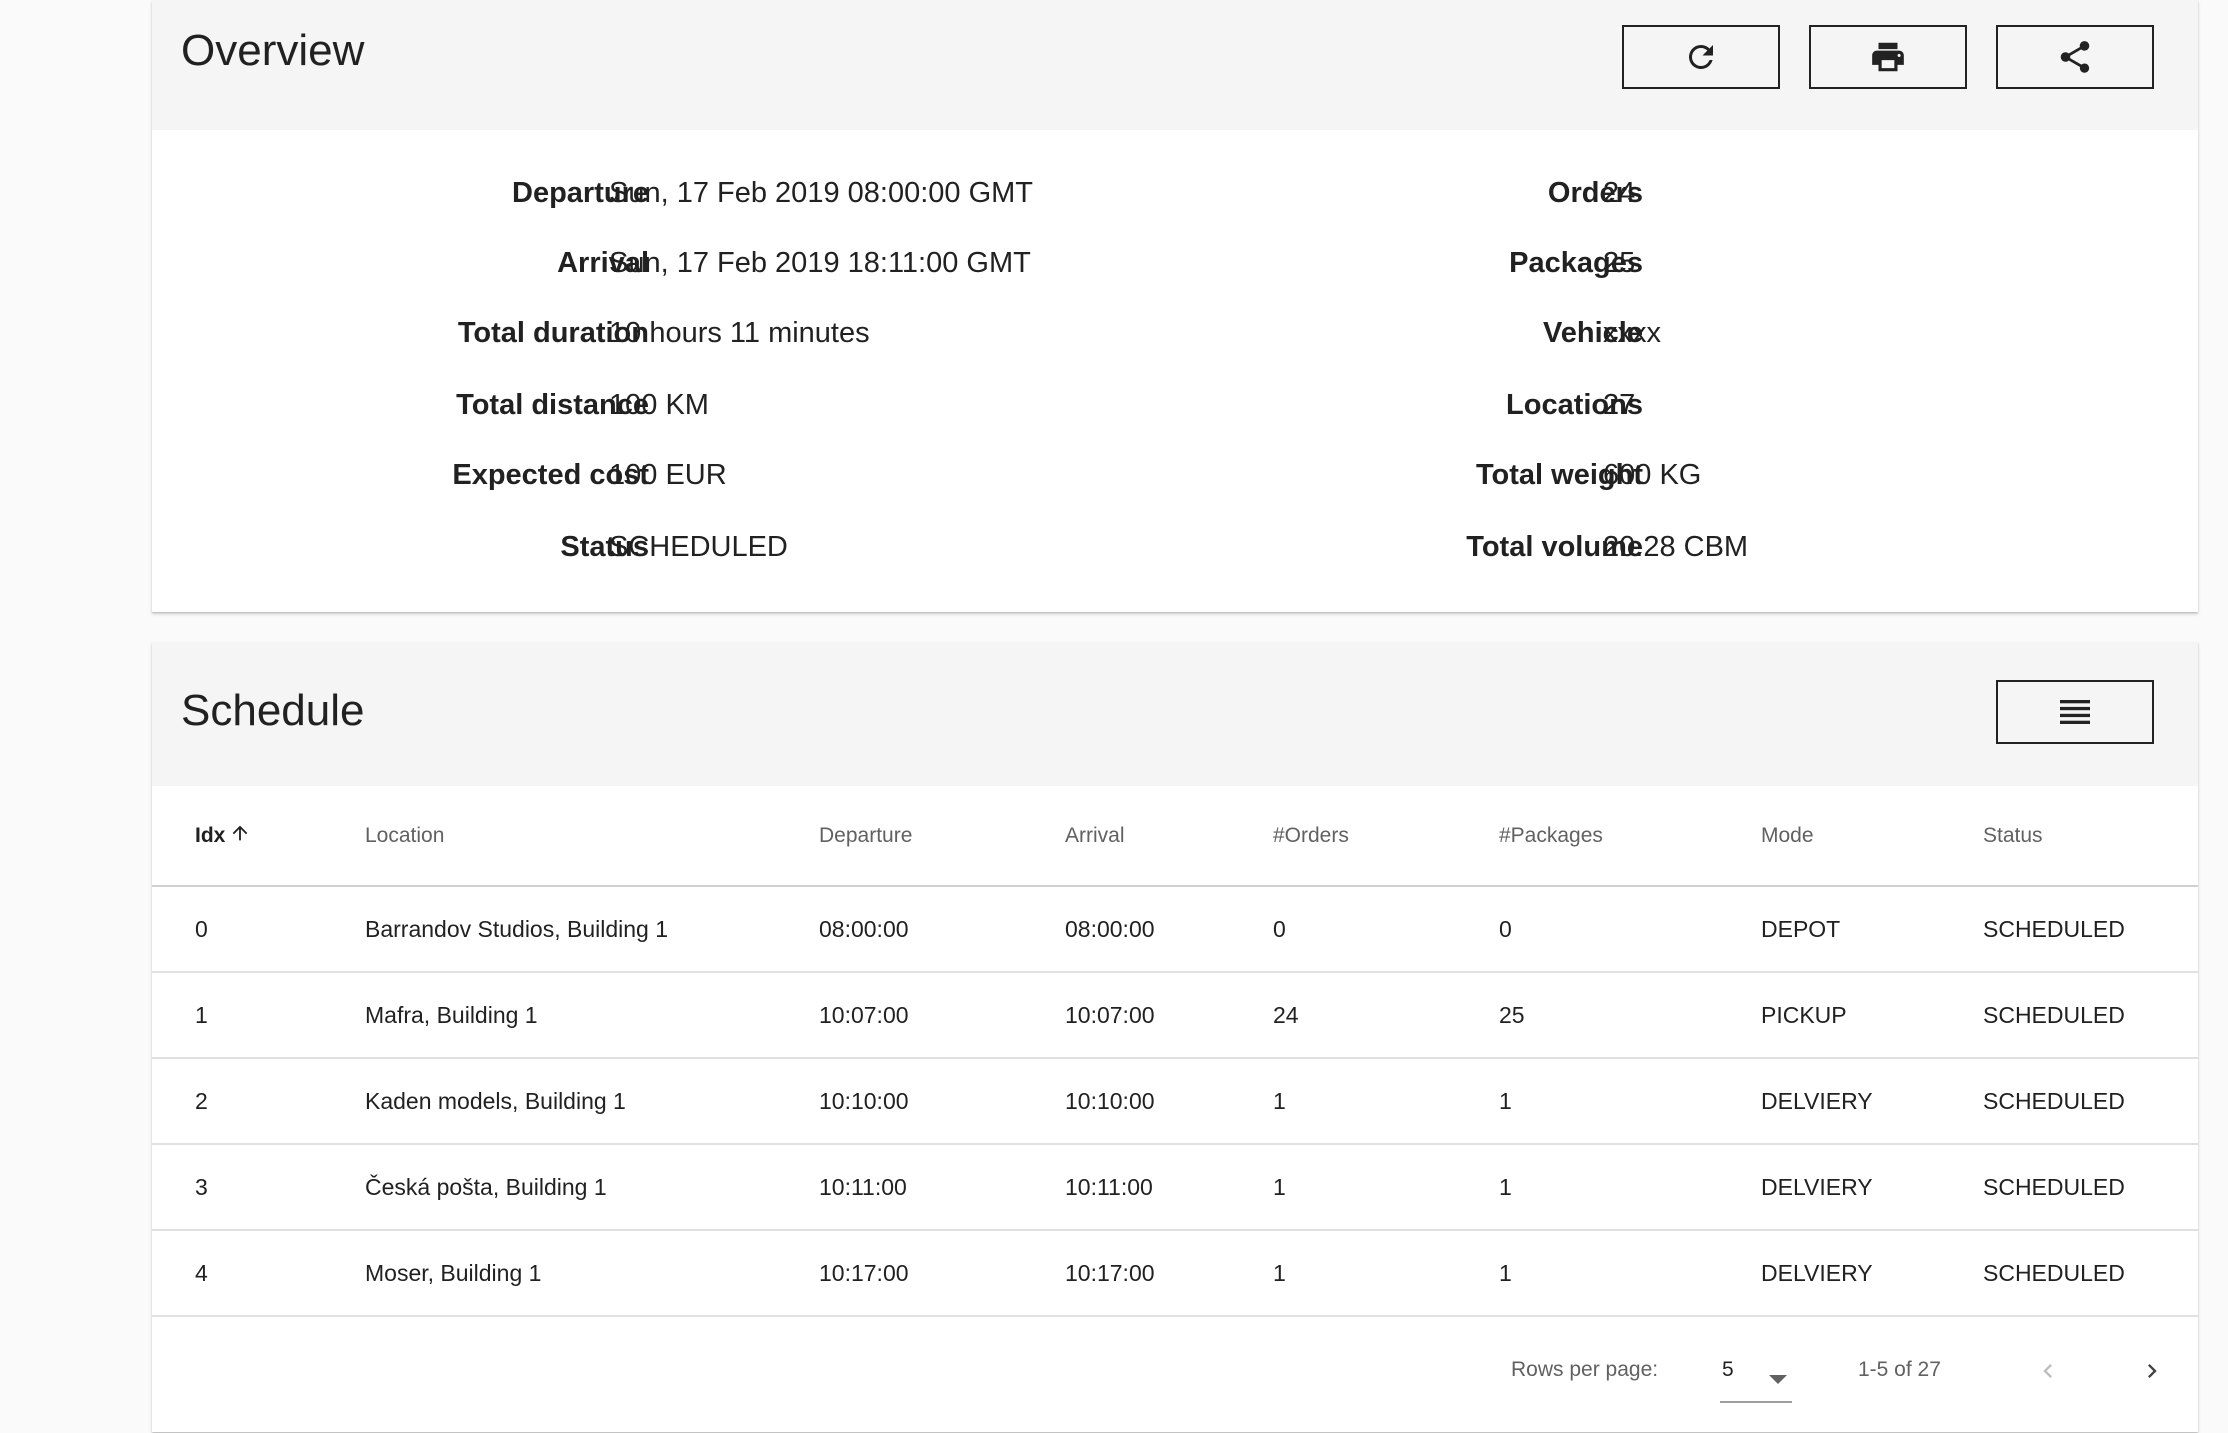 This screenshot has height=1433, width=2228. What do you see at coordinates (899, 836) in the screenshot?
I see `column-header-departure: Departure` at bounding box center [899, 836].